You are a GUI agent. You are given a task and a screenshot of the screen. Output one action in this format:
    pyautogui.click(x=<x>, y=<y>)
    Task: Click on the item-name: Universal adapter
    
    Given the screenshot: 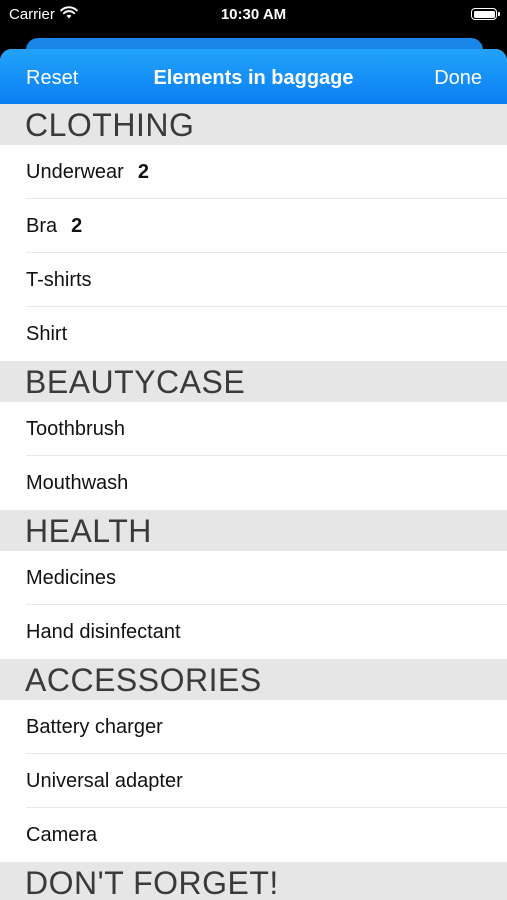 What is the action you would take?
    pyautogui.click(x=104, y=780)
    